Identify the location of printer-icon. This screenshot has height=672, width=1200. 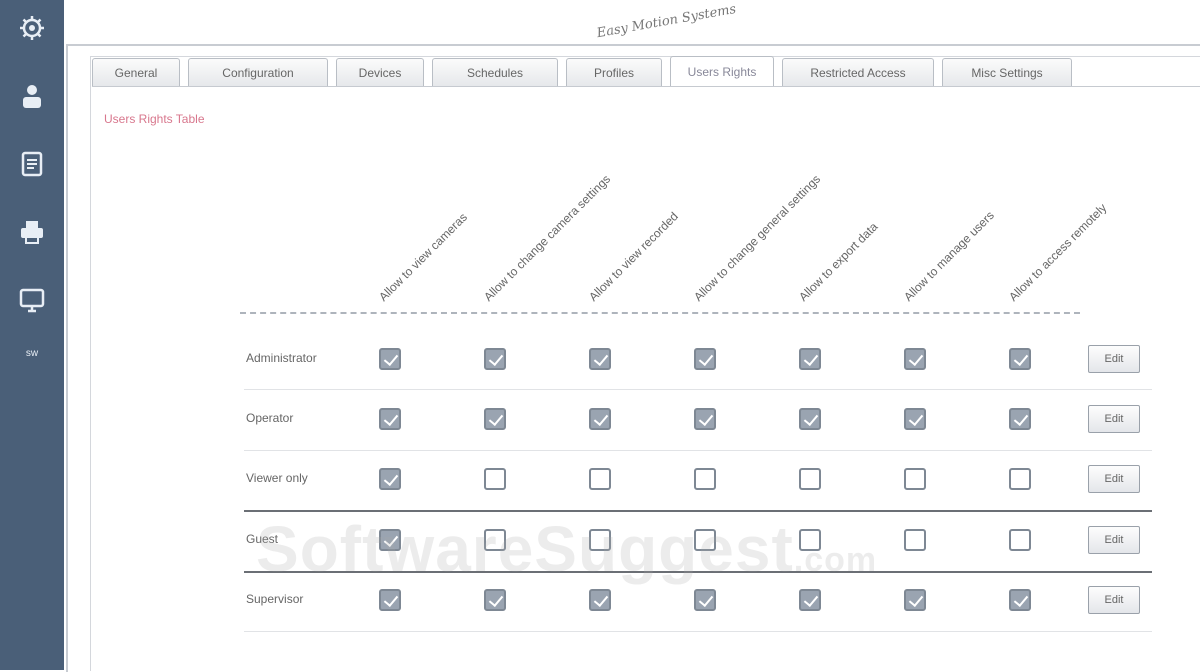
(32, 232).